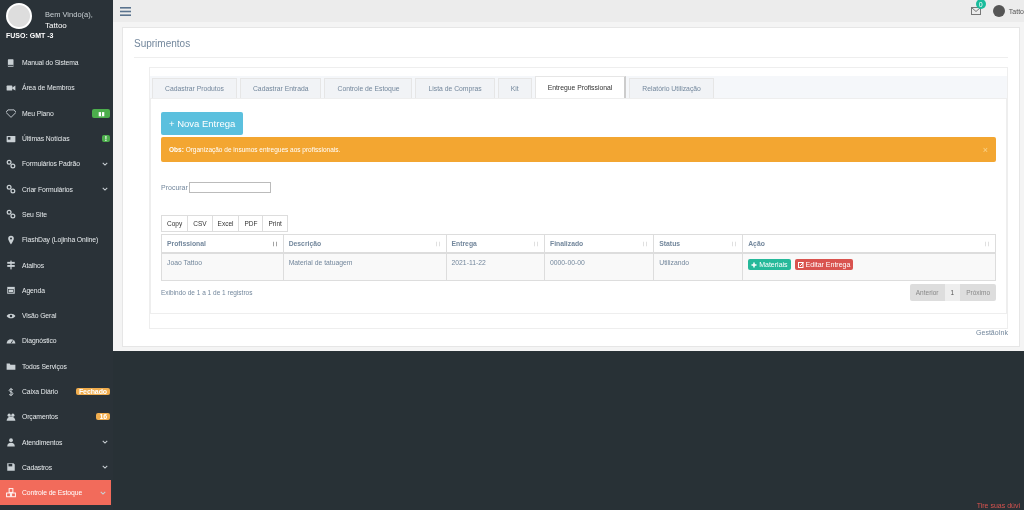 This screenshot has height=510, width=1024. I want to click on calendar-icon, so click(11, 290).